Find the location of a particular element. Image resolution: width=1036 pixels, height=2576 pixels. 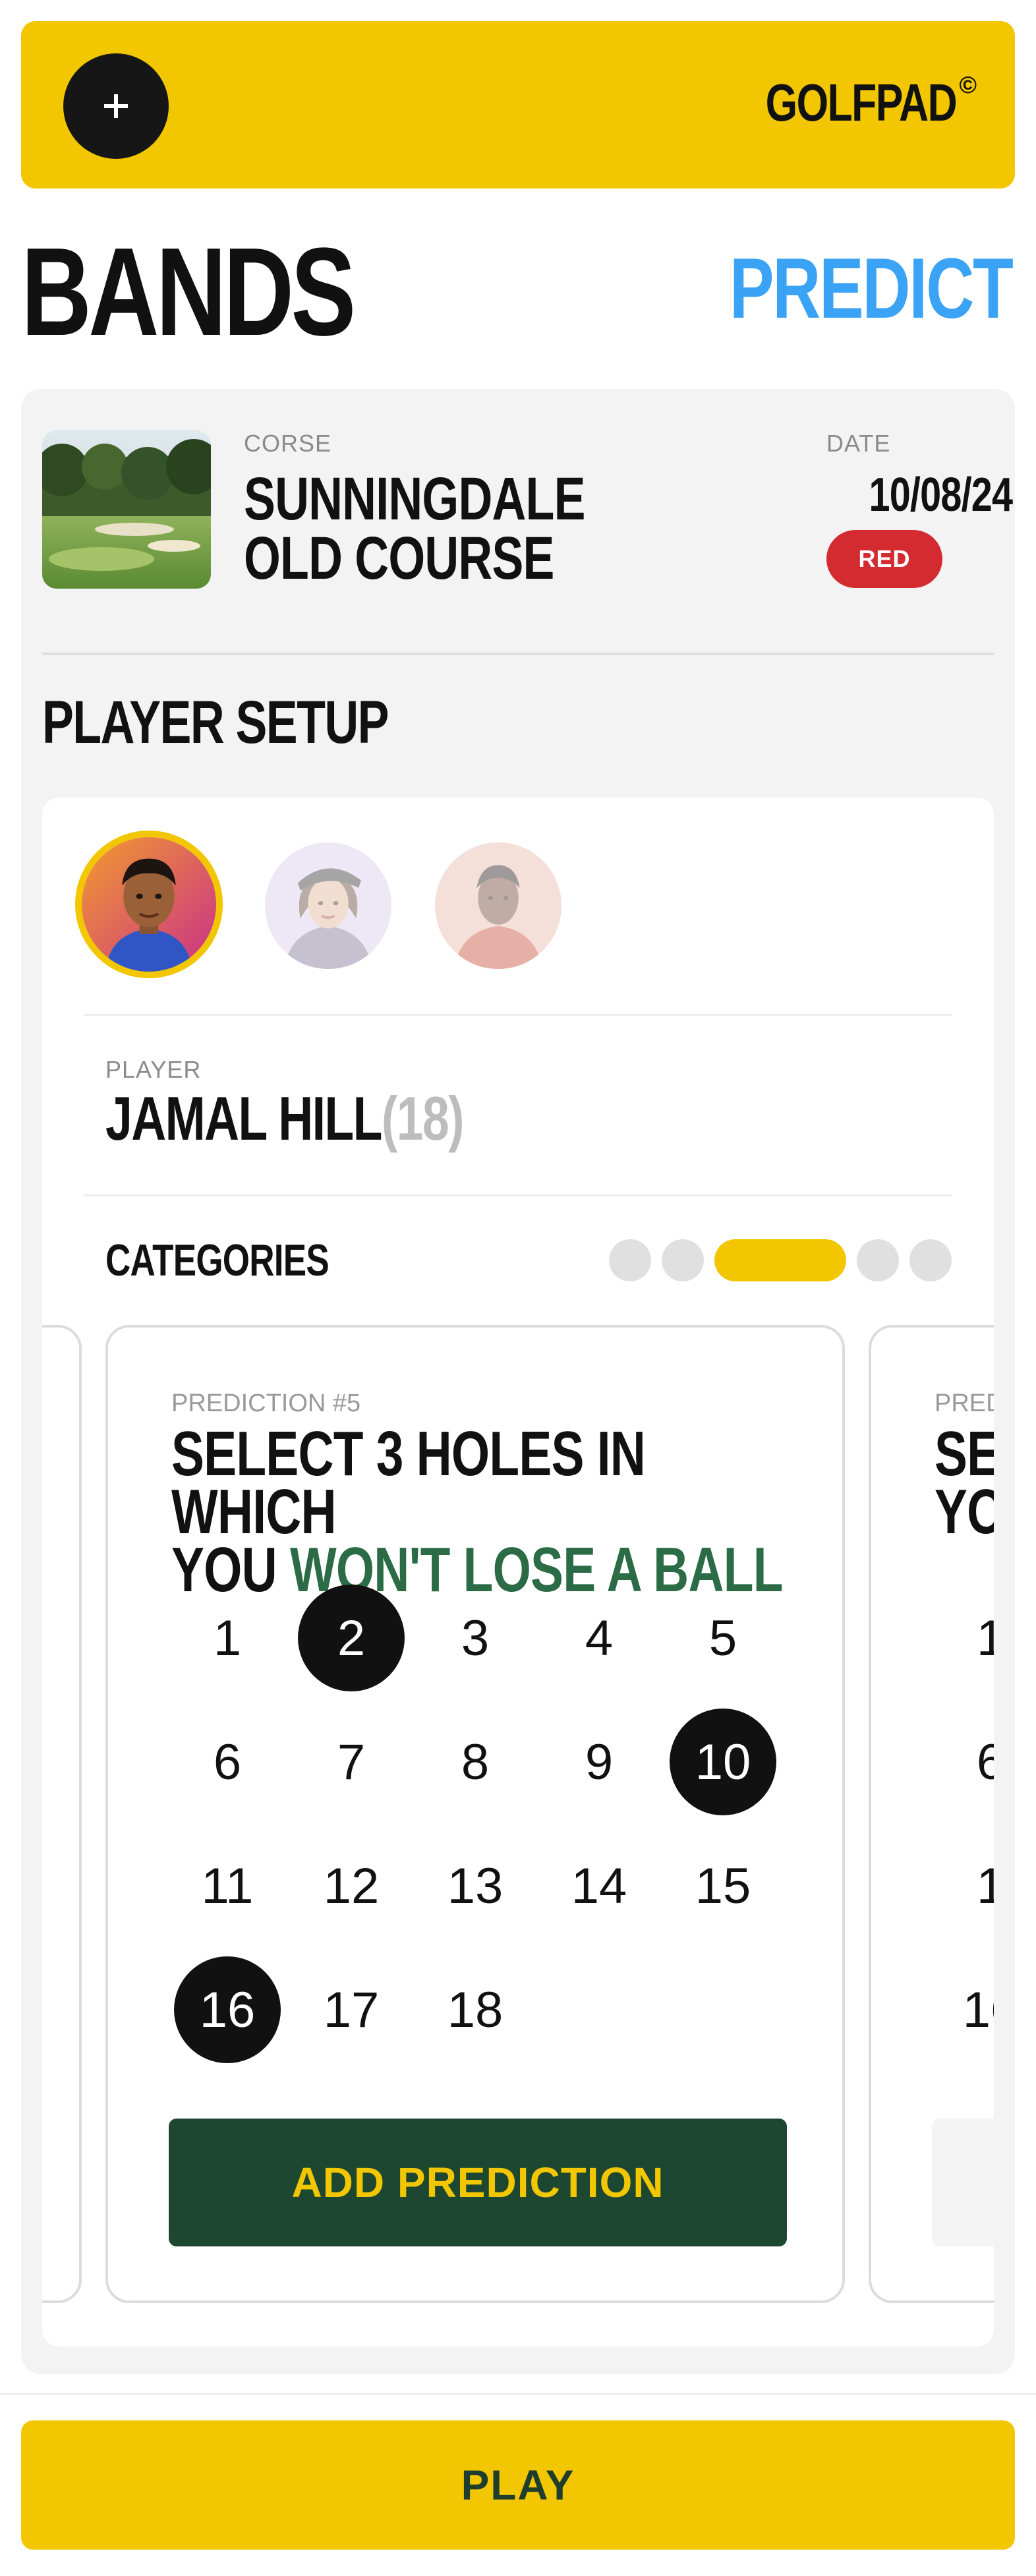

pager-dot-active is located at coordinates (780, 1260).